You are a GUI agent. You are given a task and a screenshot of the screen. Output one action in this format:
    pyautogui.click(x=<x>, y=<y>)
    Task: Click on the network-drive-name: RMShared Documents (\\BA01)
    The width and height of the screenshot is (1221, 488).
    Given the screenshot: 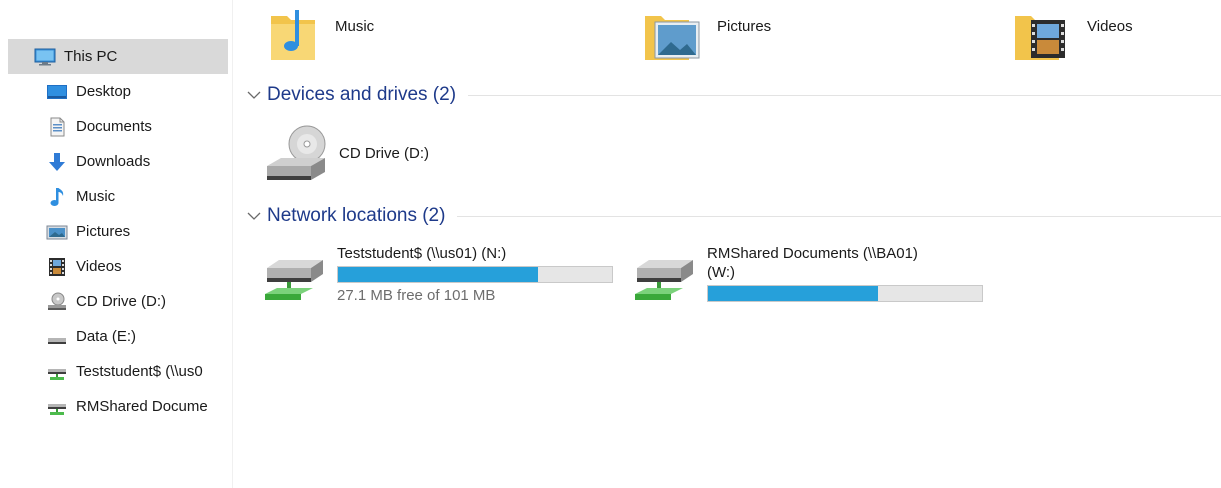 What is the action you would take?
    pyautogui.click(x=812, y=253)
    